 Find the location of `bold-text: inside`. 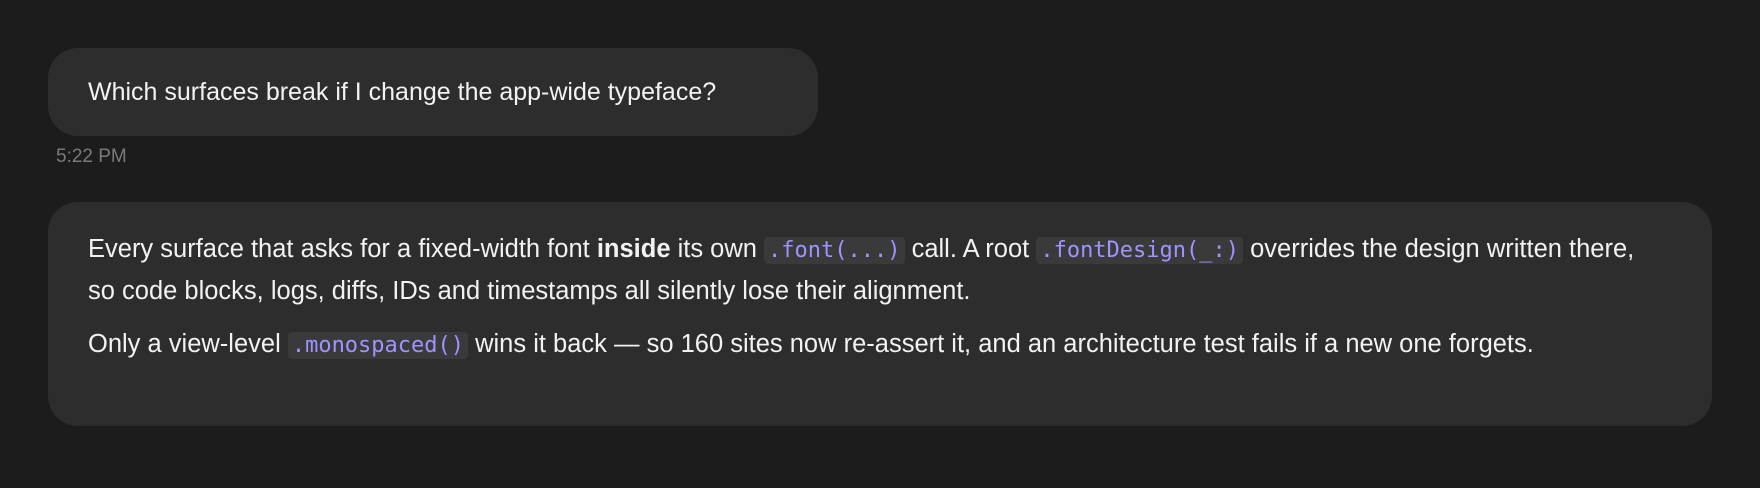

bold-text: inside is located at coordinates (633, 249).